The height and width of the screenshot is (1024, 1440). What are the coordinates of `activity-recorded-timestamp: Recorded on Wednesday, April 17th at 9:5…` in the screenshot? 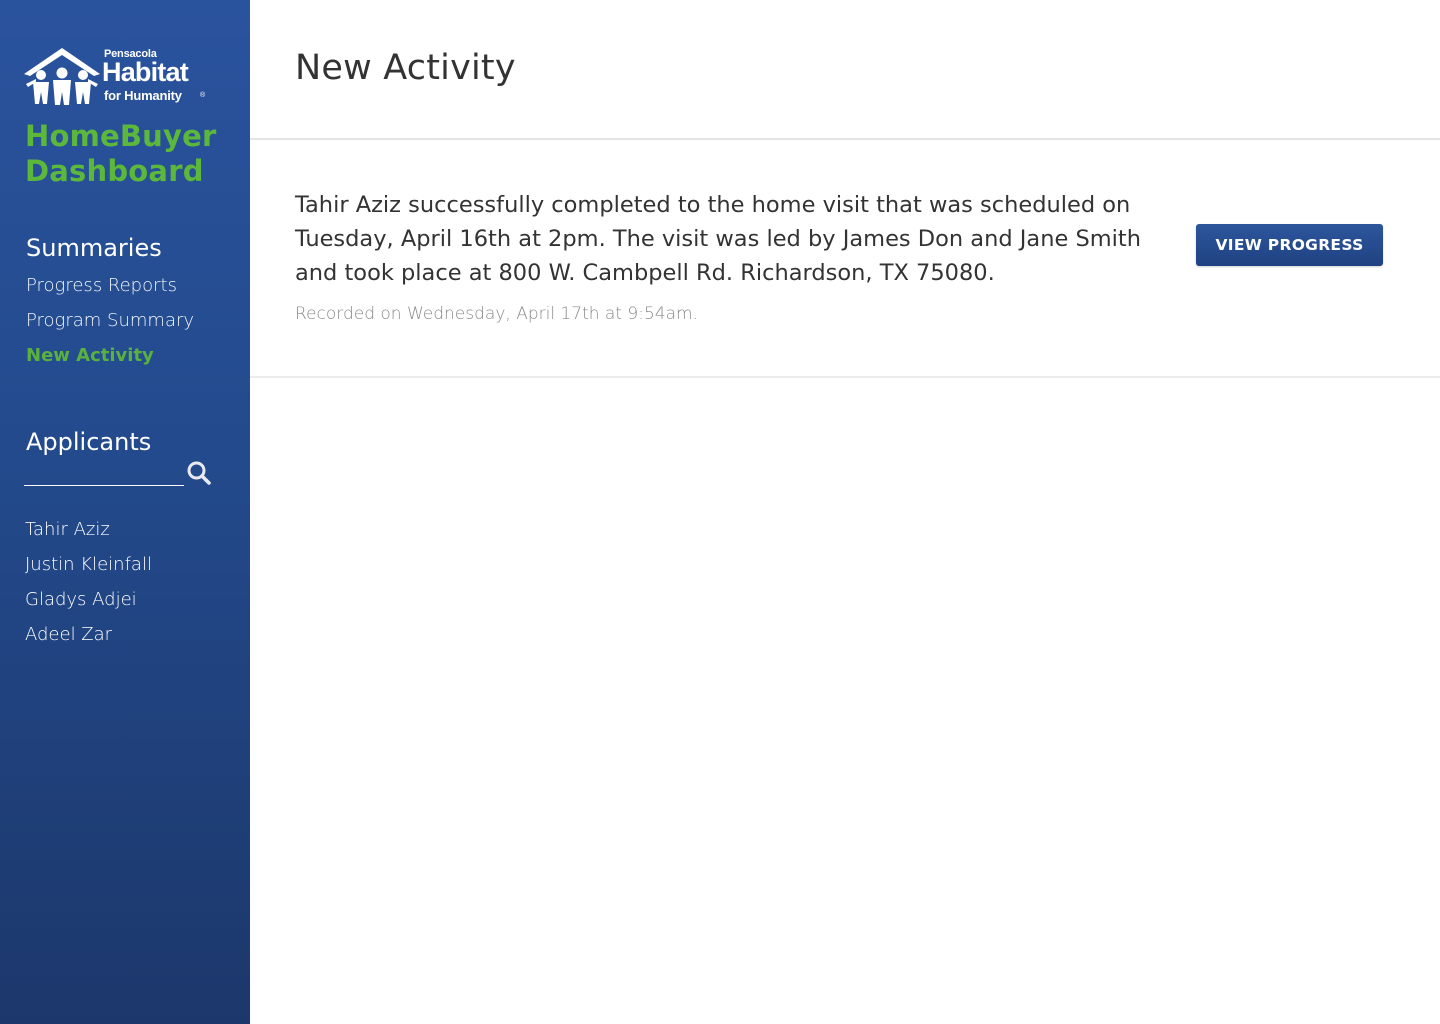 It's located at (496, 314).